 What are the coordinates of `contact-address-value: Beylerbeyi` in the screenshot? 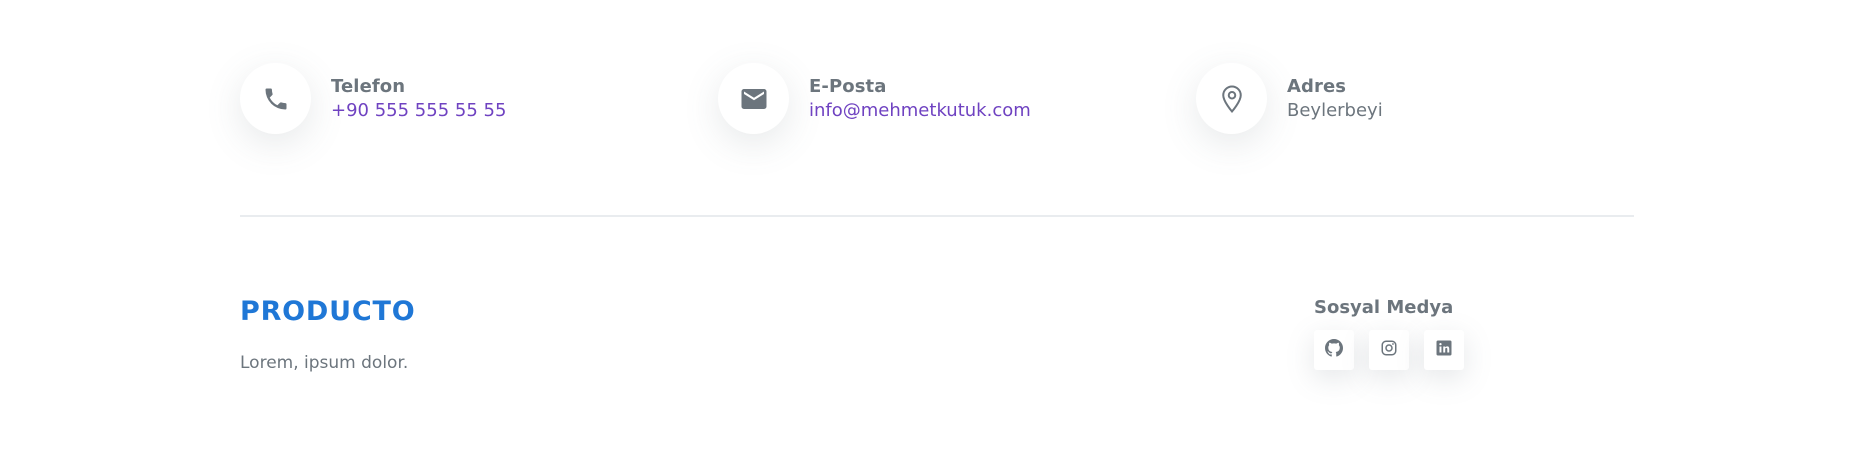 It's located at (1335, 110).